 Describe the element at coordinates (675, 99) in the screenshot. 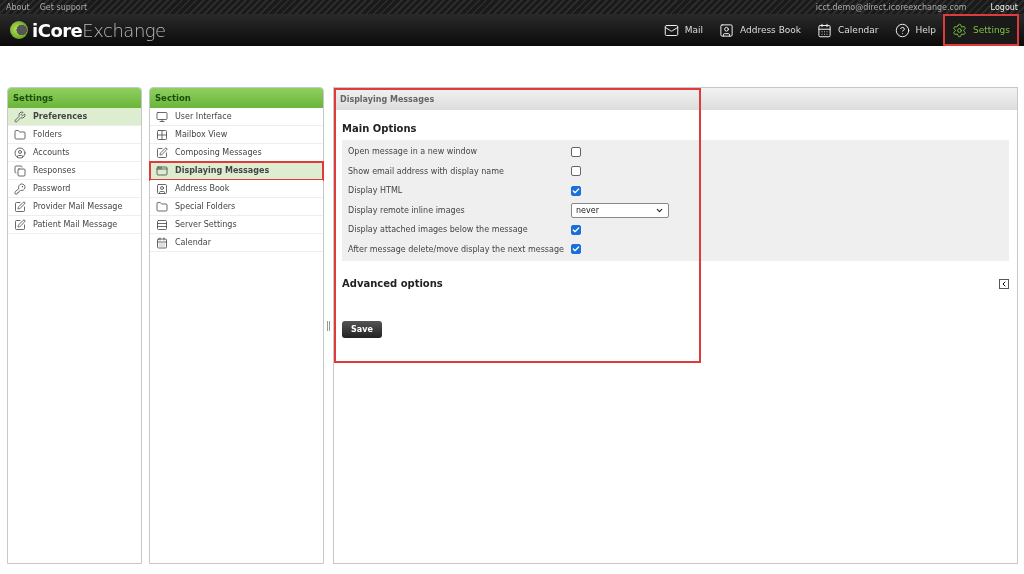

I see `content-title: Displaying Messages` at that location.